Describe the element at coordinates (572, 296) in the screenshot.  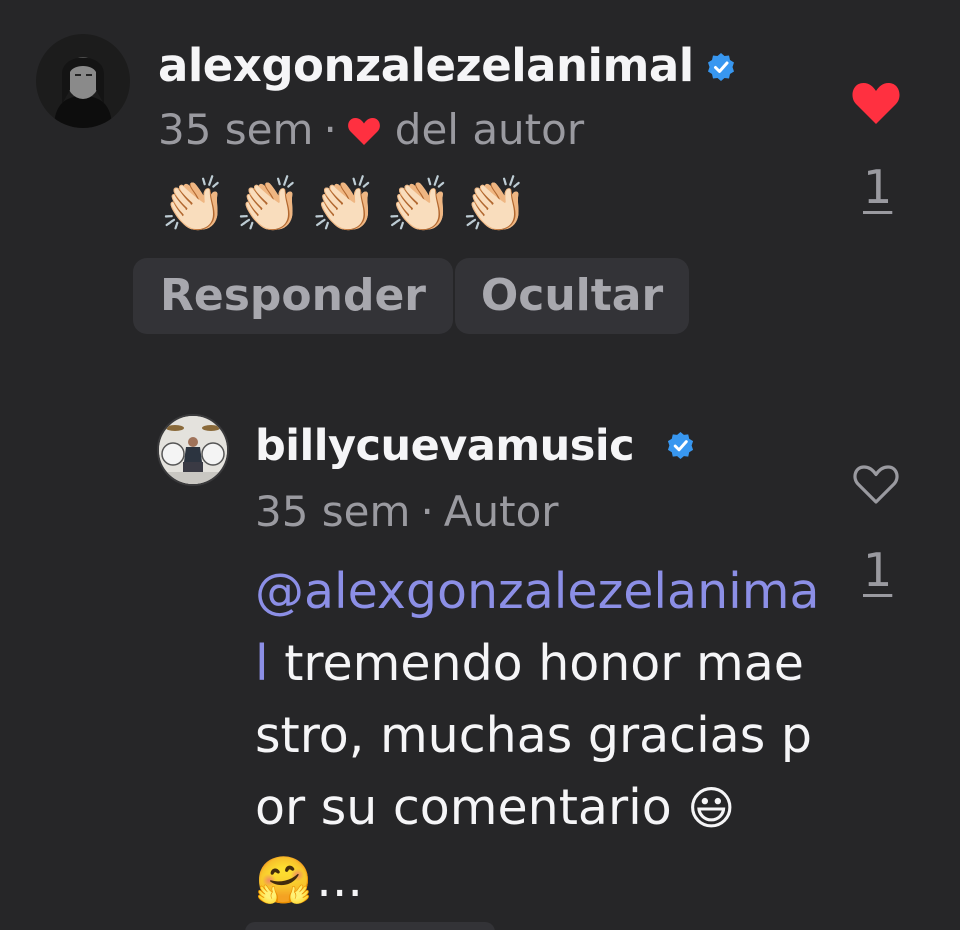
I see `hide-button: Ocultar` at that location.